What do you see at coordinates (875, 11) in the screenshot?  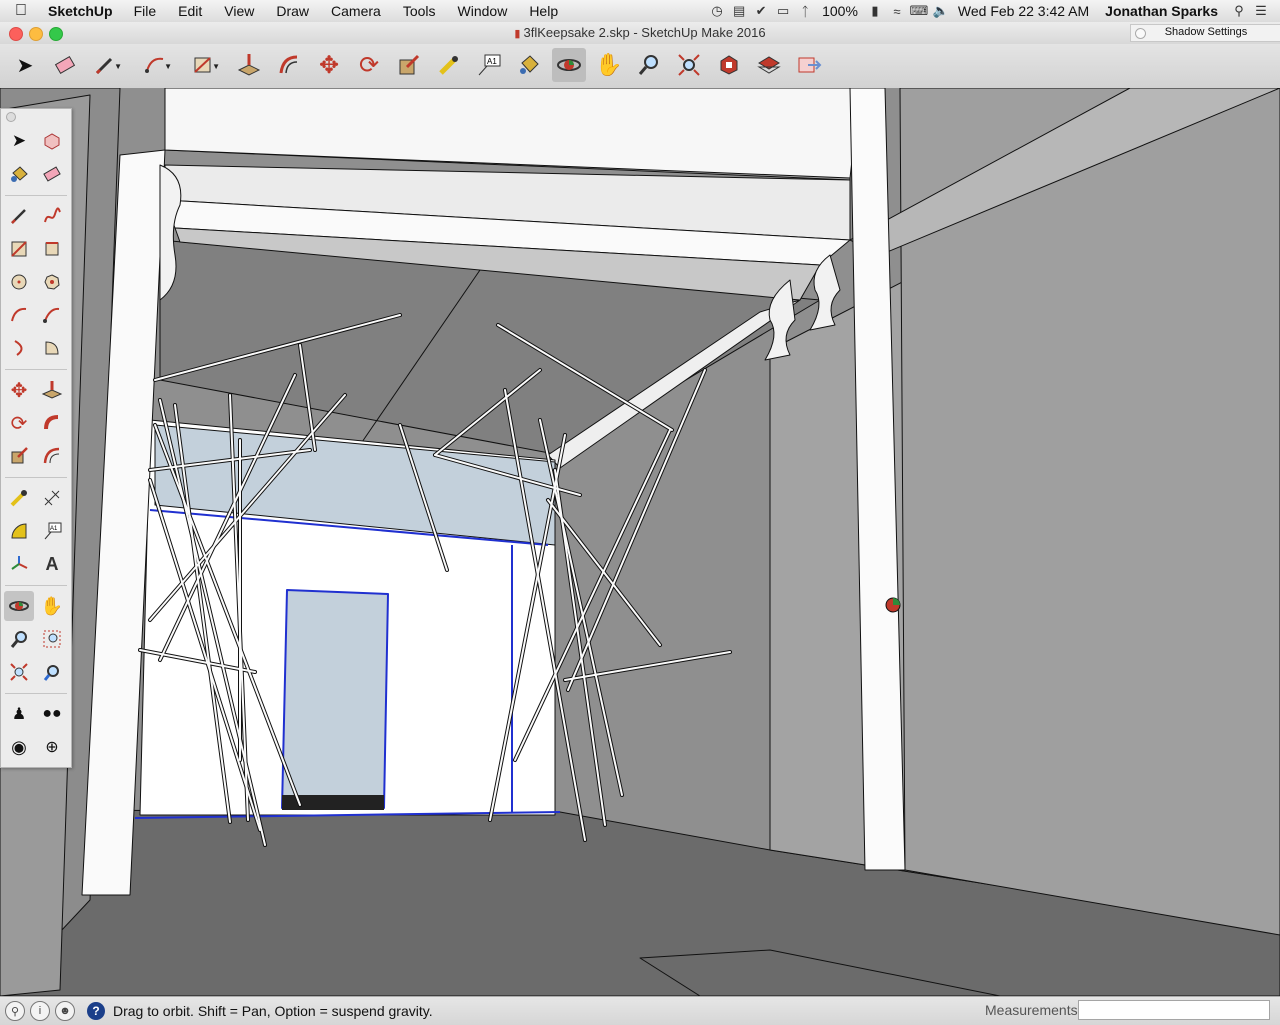 I see `battery-icon: ▮` at bounding box center [875, 11].